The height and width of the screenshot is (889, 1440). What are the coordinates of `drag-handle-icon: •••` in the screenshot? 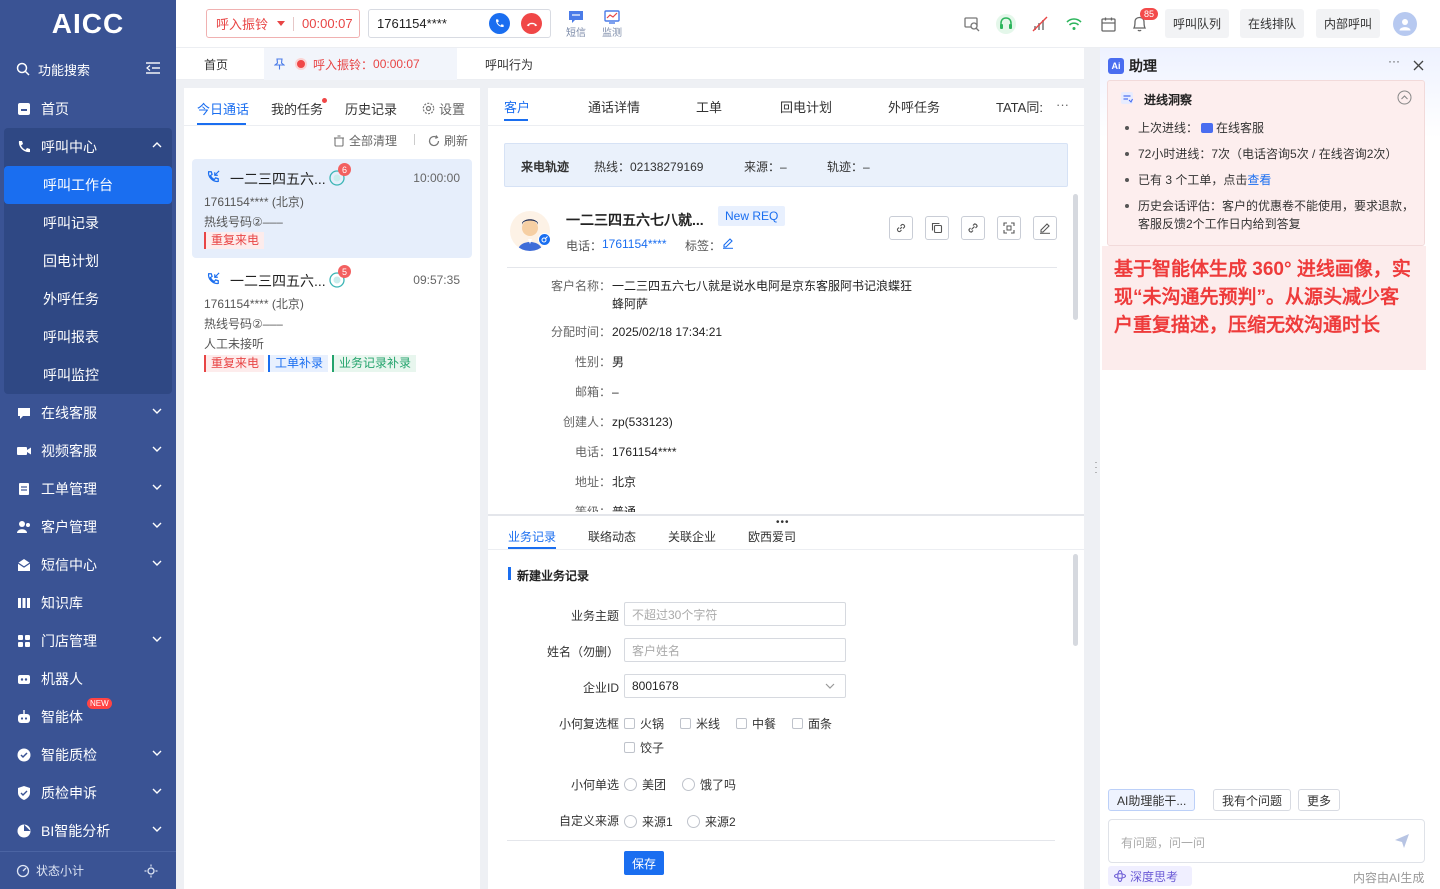 It's located at (783, 523).